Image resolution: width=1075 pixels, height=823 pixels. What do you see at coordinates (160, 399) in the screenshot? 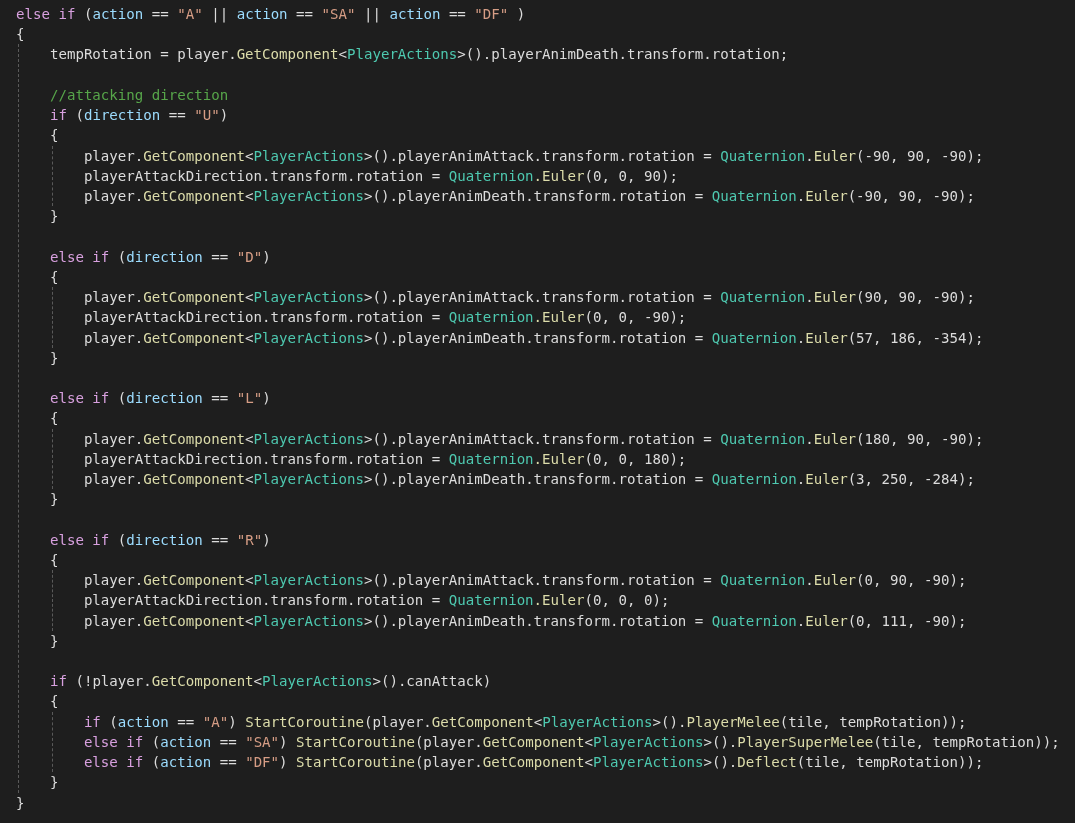
I see `code-line: else if (direction == "L")` at bounding box center [160, 399].